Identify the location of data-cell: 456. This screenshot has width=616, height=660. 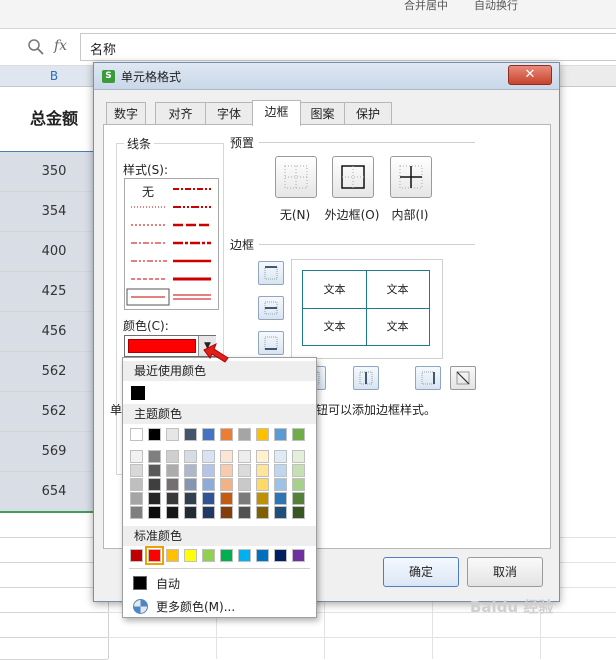
(54, 332).